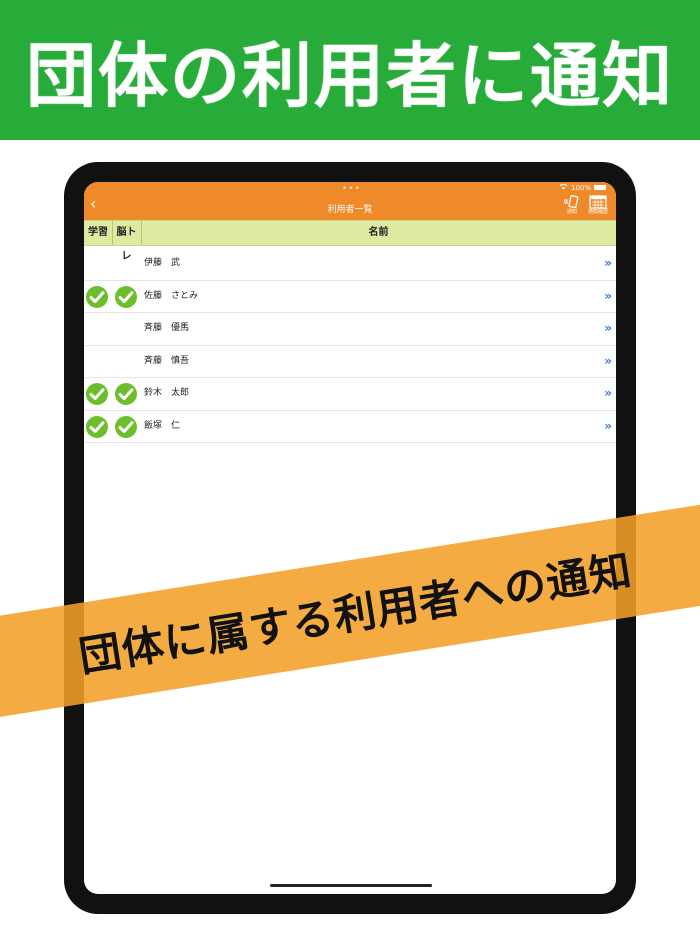  Describe the element at coordinates (598, 202) in the screenshot. I see `calendar-history-icon` at that location.